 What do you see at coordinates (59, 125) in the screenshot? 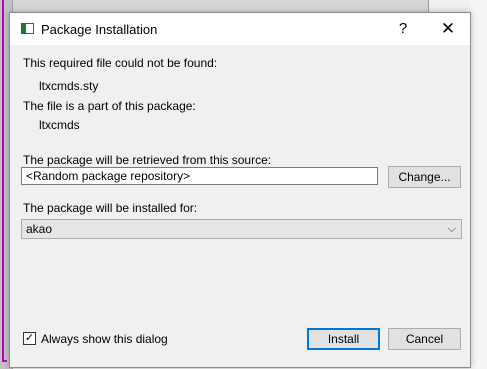
I see `package-name-value: ltxcmds` at bounding box center [59, 125].